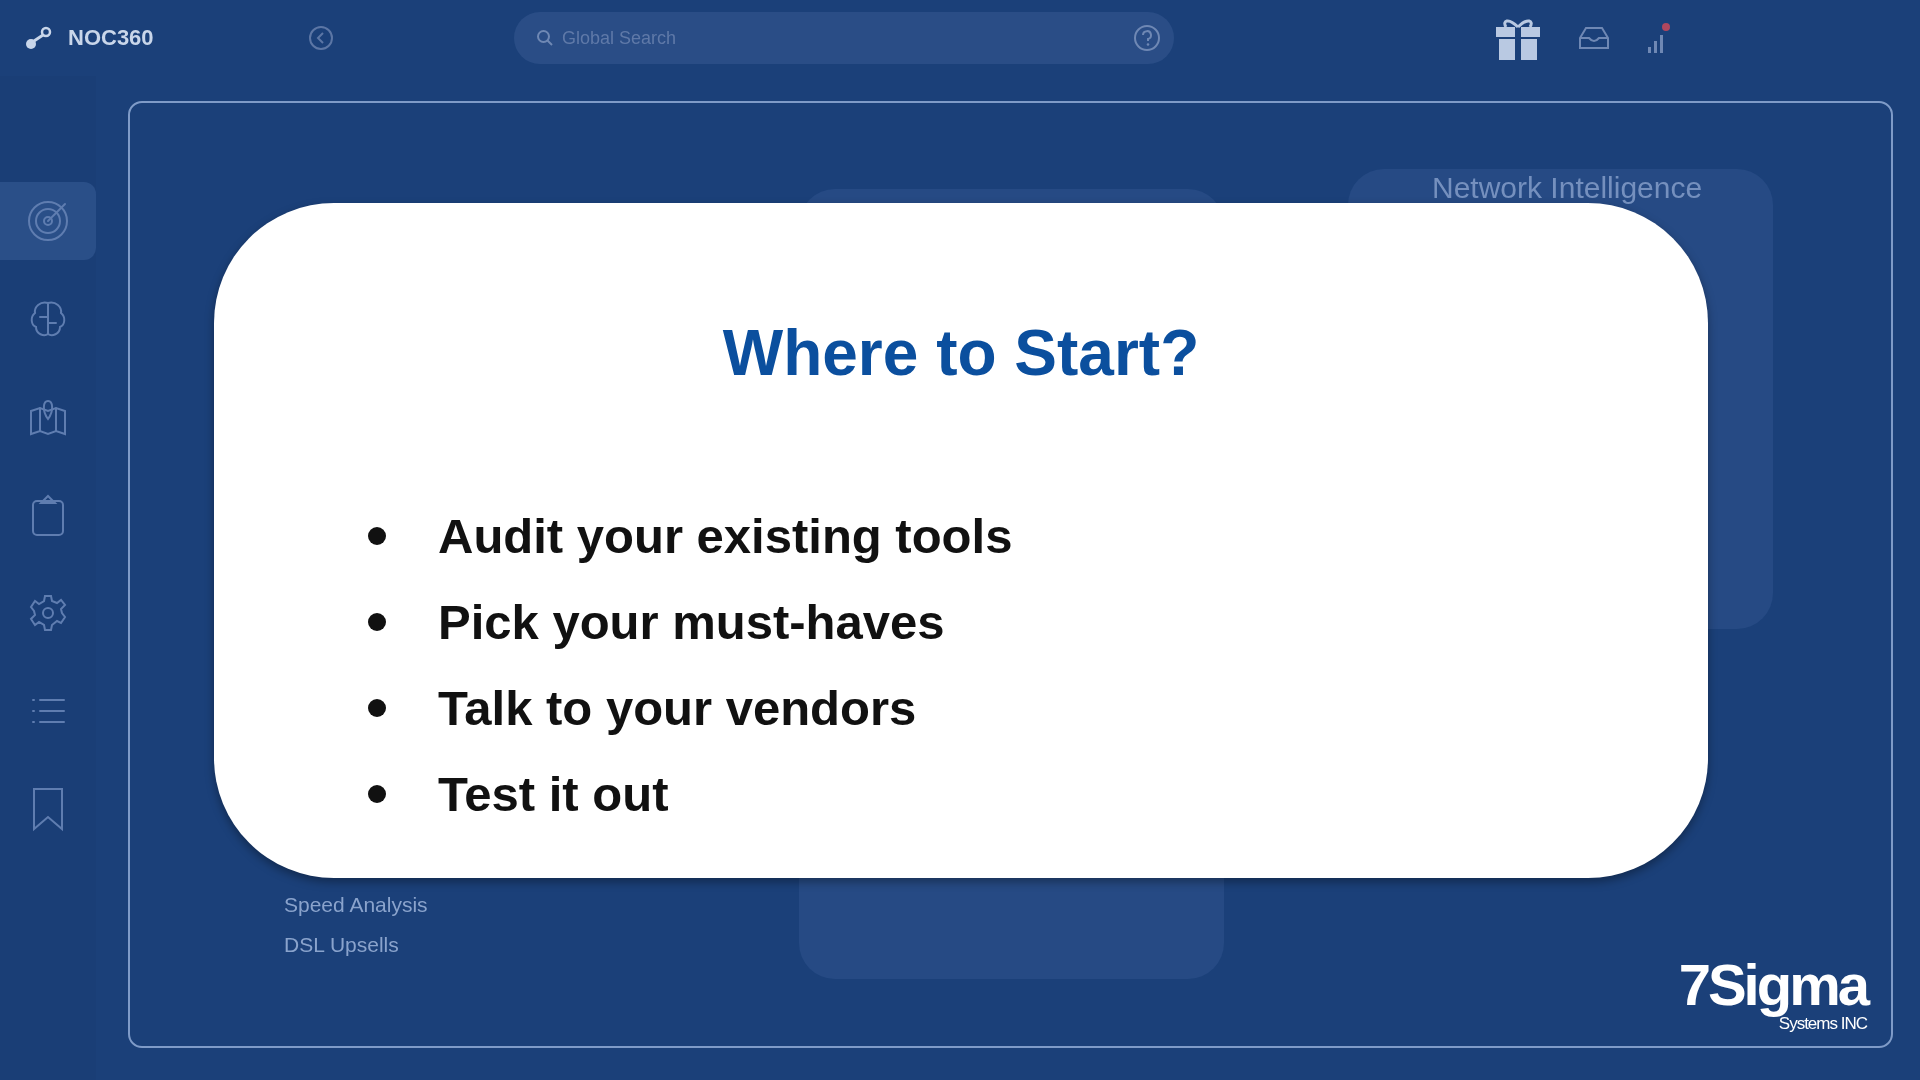 Image resolution: width=1920 pixels, height=1080 pixels. What do you see at coordinates (1594, 38) in the screenshot?
I see `inbox-icon` at bounding box center [1594, 38].